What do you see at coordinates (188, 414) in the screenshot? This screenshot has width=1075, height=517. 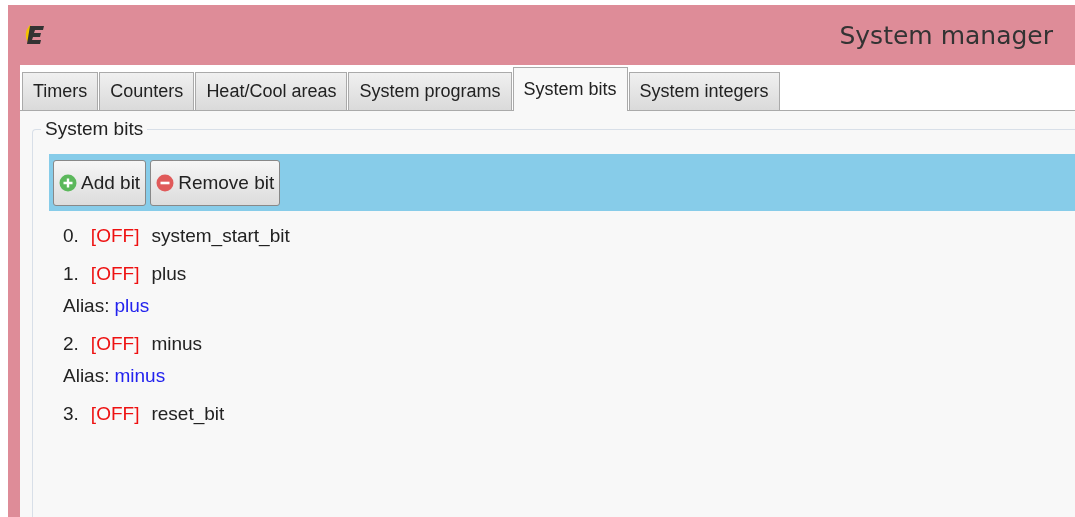 I see `bit-name: reset_bit` at bounding box center [188, 414].